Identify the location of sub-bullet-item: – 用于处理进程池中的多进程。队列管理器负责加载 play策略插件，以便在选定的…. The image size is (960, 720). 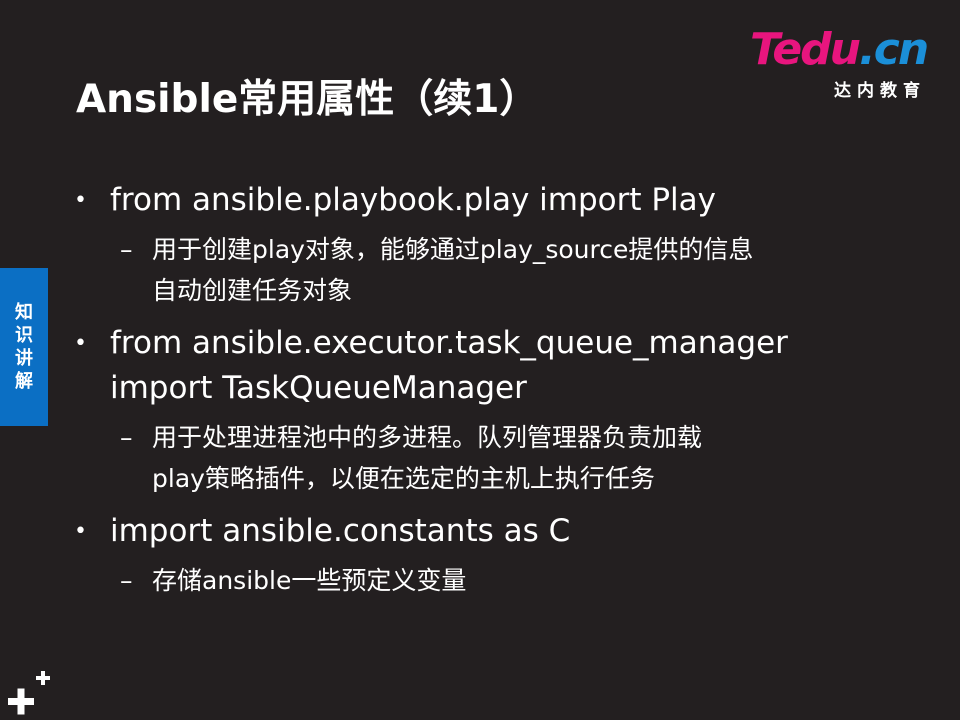
(462, 458).